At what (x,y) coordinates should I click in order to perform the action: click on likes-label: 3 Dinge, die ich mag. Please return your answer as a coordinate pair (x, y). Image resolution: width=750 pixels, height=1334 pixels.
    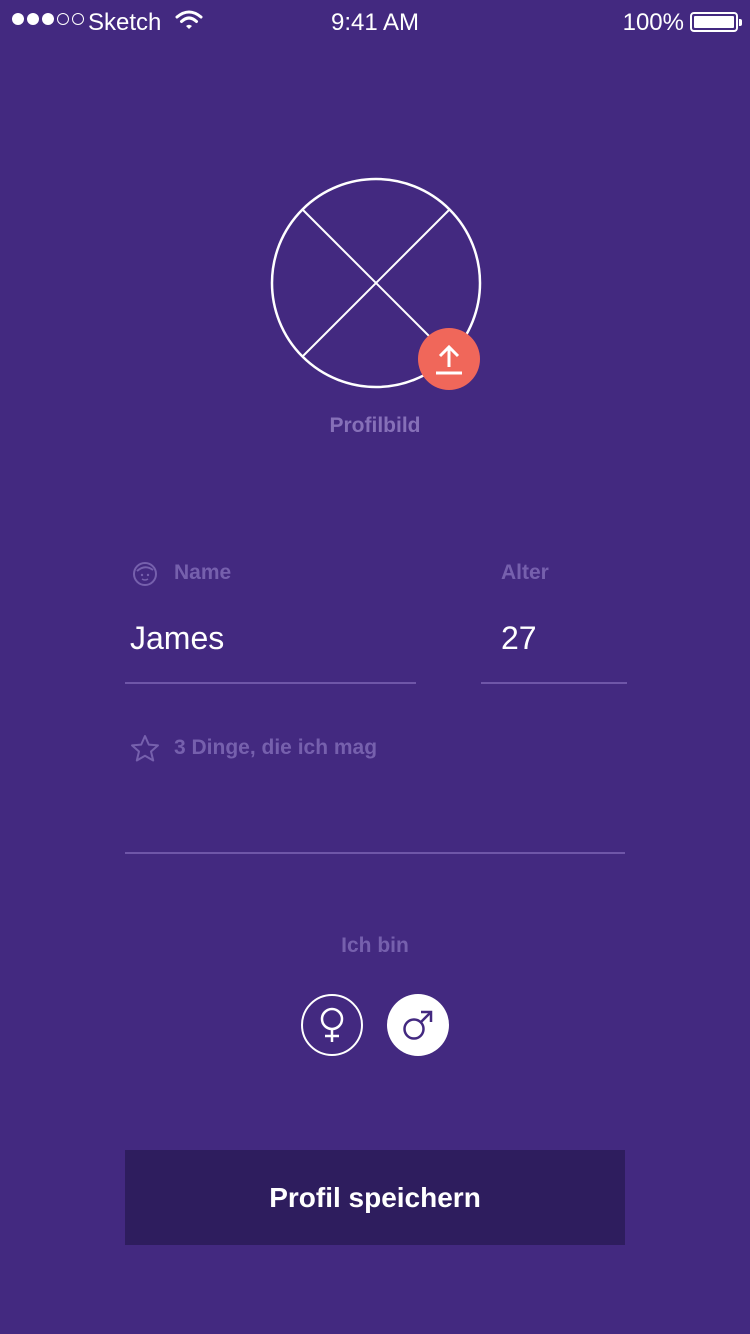
    Looking at the image, I should click on (276, 747).